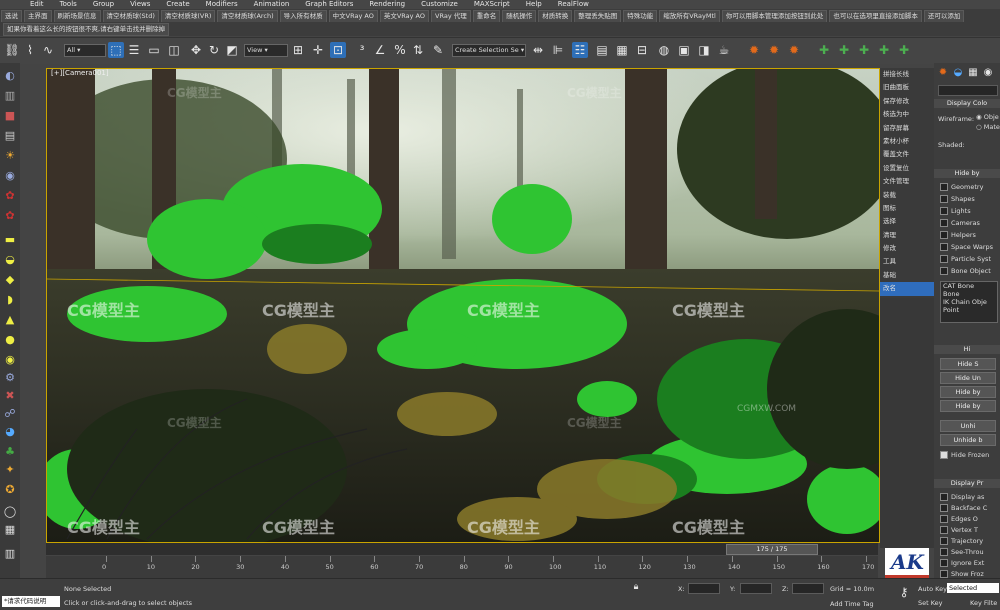 The image size is (1000, 610). What do you see at coordinates (31, 601) in the screenshot?
I see `maxscript-listener-field: *请求代码说明` at bounding box center [31, 601].